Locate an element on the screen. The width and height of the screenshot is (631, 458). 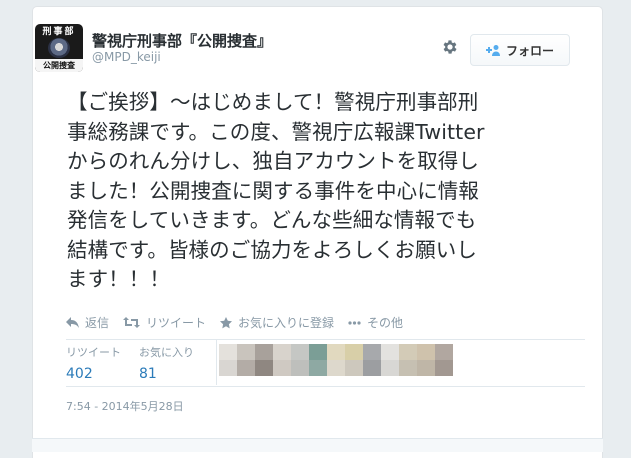
blurred-user-avatars is located at coordinates (336, 360).